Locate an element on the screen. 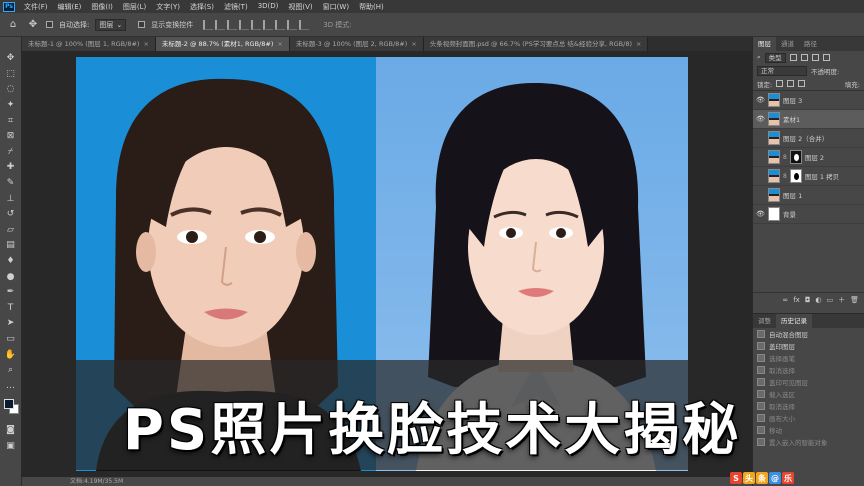 The height and width of the screenshot is (486, 864). panel-tab: 通道 is located at coordinates (787, 44).